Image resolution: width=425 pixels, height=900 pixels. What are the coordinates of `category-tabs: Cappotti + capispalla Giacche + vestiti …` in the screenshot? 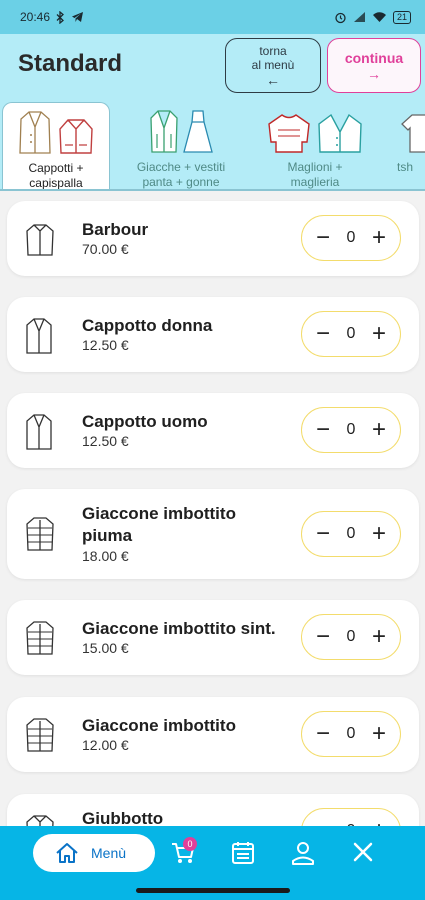 It's located at (212, 142).